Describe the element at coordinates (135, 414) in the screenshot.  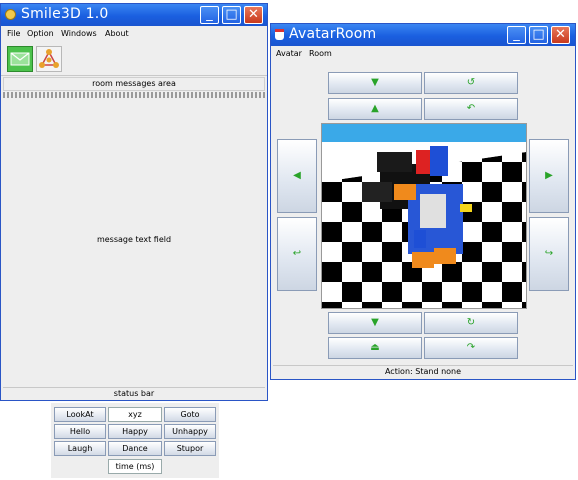
I see `xyz-field: xyz` at that location.